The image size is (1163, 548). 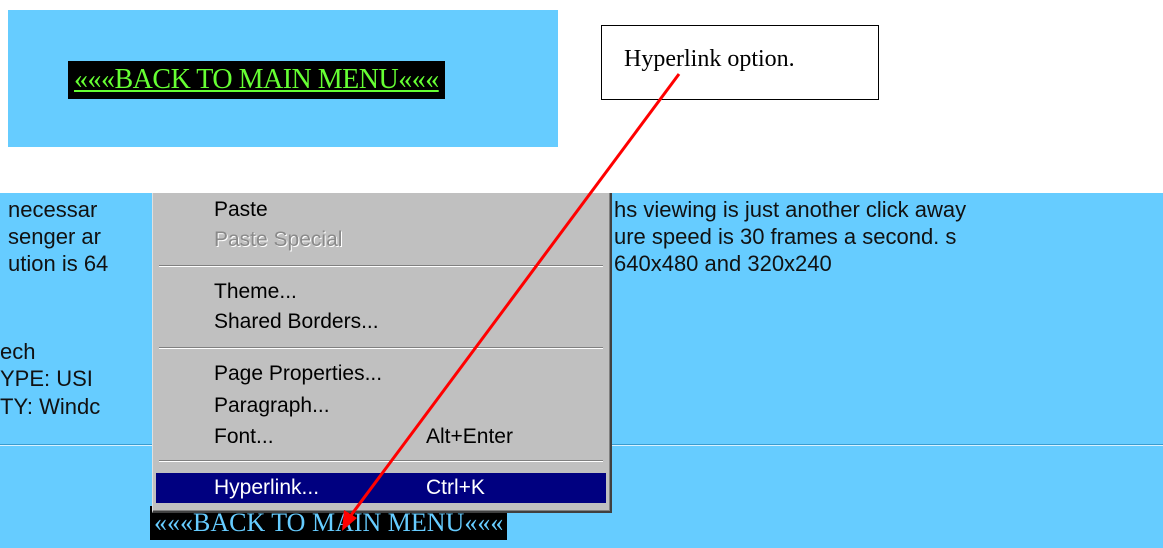 What do you see at coordinates (381, 488) in the screenshot?
I see `menu-item-hyperlink: Hyperlink... Ctrl+K` at bounding box center [381, 488].